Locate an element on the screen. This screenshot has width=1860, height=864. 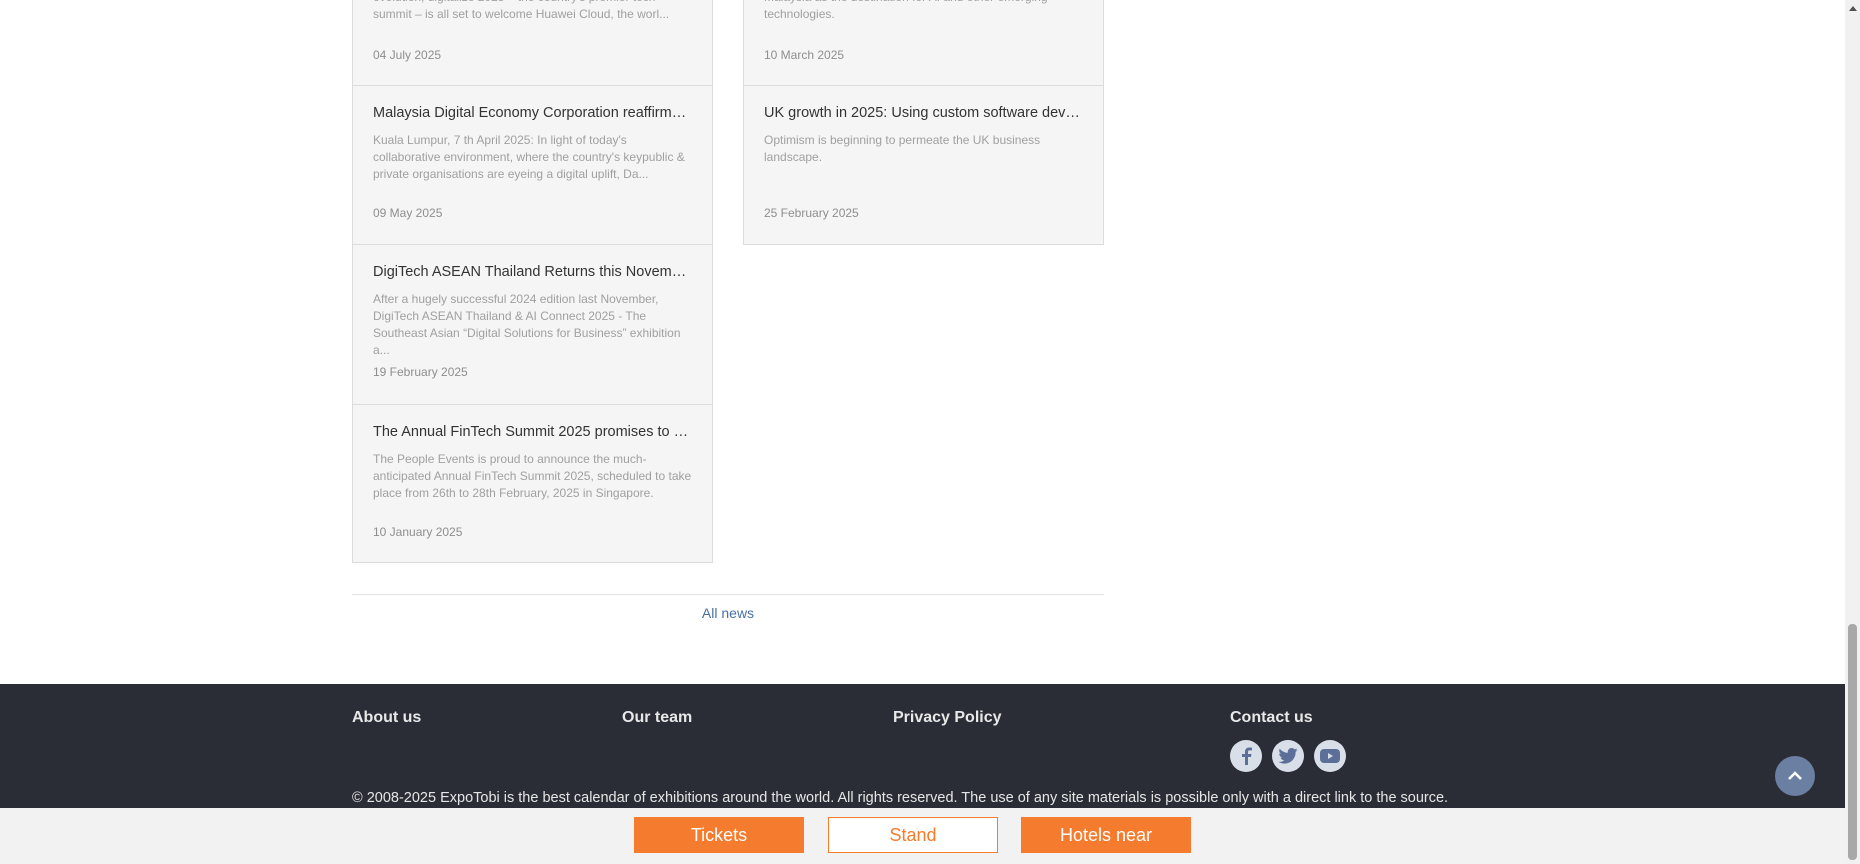
divider is located at coordinates (728, 594).